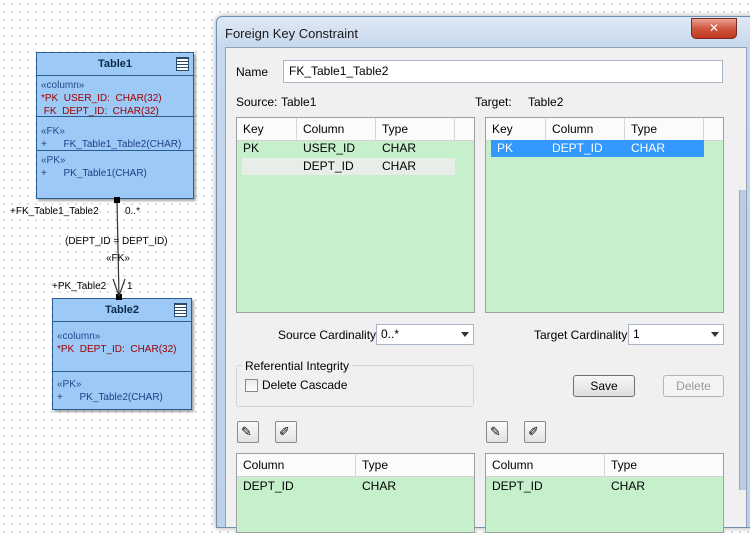 This screenshot has width=750, height=533. I want to click on table-row: PK USER_ID CHAR, so click(346, 148).